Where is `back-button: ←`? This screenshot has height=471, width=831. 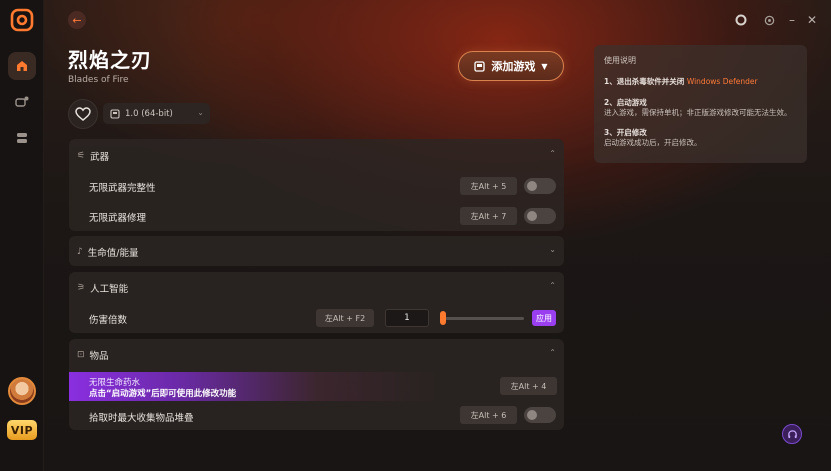
back-button: ← is located at coordinates (77, 20).